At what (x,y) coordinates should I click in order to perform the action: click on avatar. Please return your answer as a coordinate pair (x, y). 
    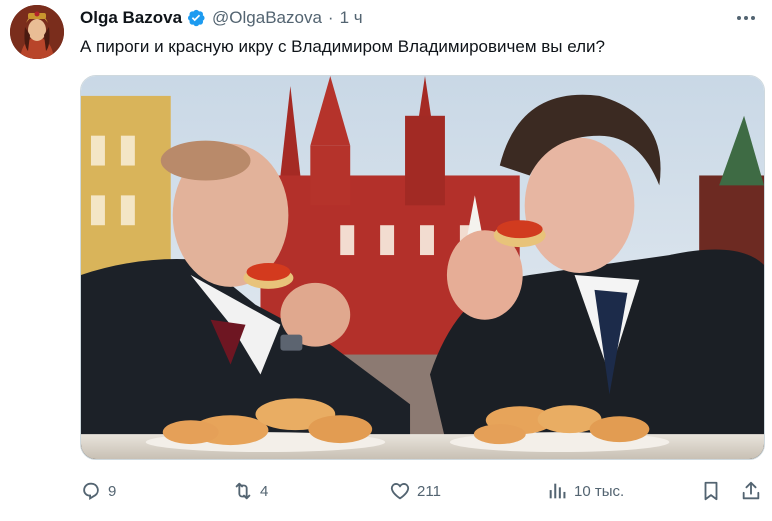
    Looking at the image, I should click on (37, 32).